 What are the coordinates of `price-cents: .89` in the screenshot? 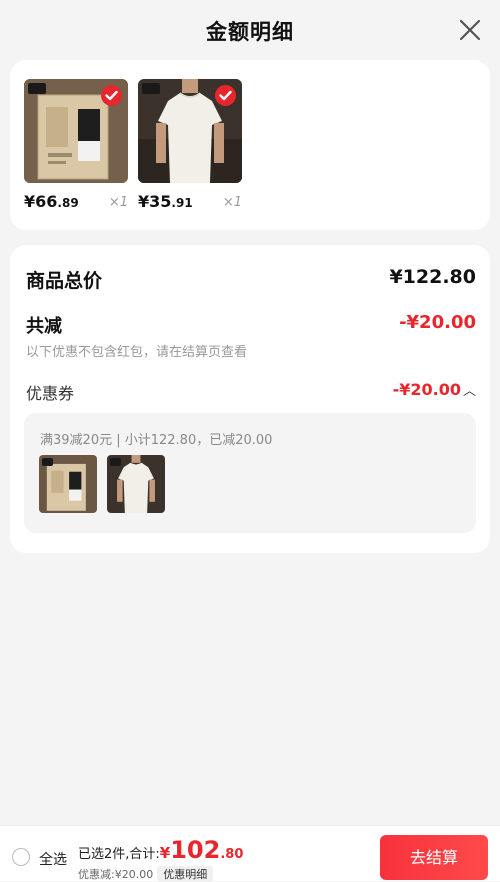 It's located at (68, 203).